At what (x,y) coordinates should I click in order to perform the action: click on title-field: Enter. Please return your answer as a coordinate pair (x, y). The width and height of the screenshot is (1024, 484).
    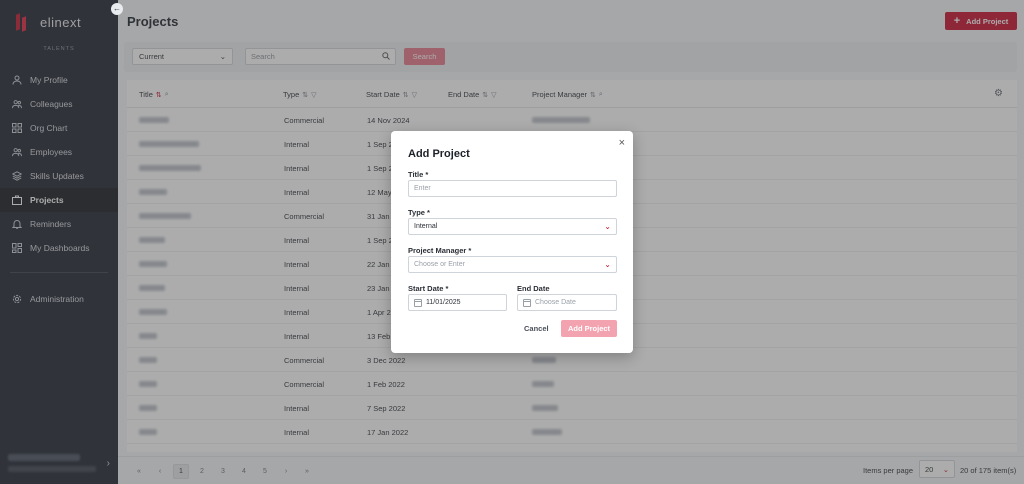
    Looking at the image, I should click on (512, 188).